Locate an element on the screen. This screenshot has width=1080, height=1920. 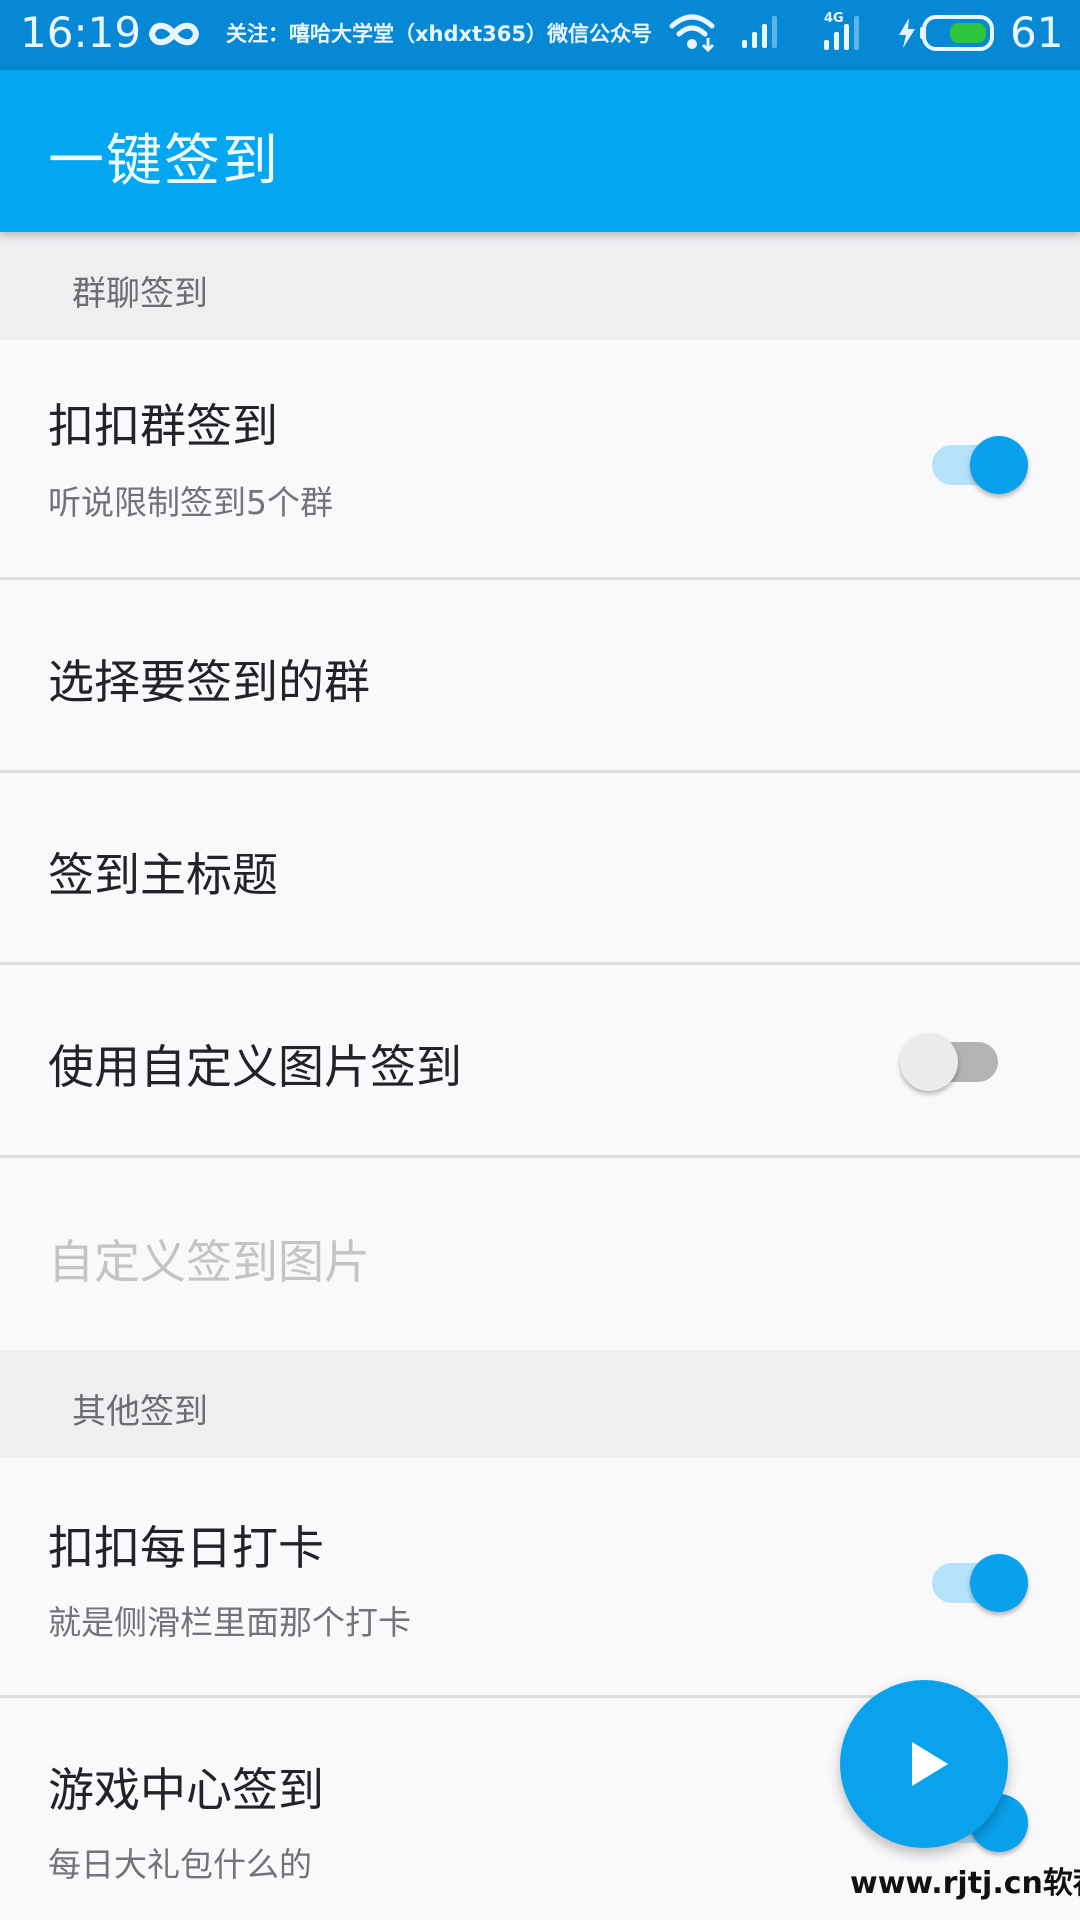
setting-title: 自定义签到图片 is located at coordinates (209, 1262).